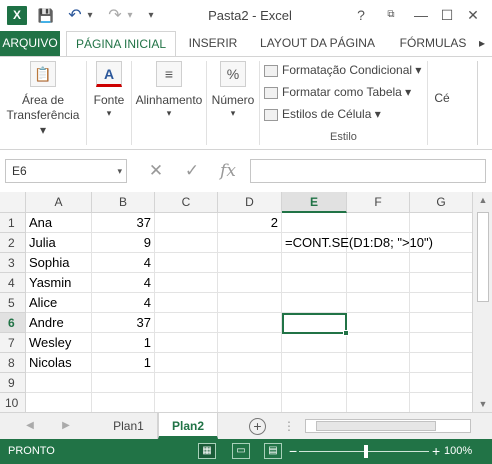  Describe the element at coordinates (59, 343) in the screenshot. I see `cell-a7: Wesley` at that location.